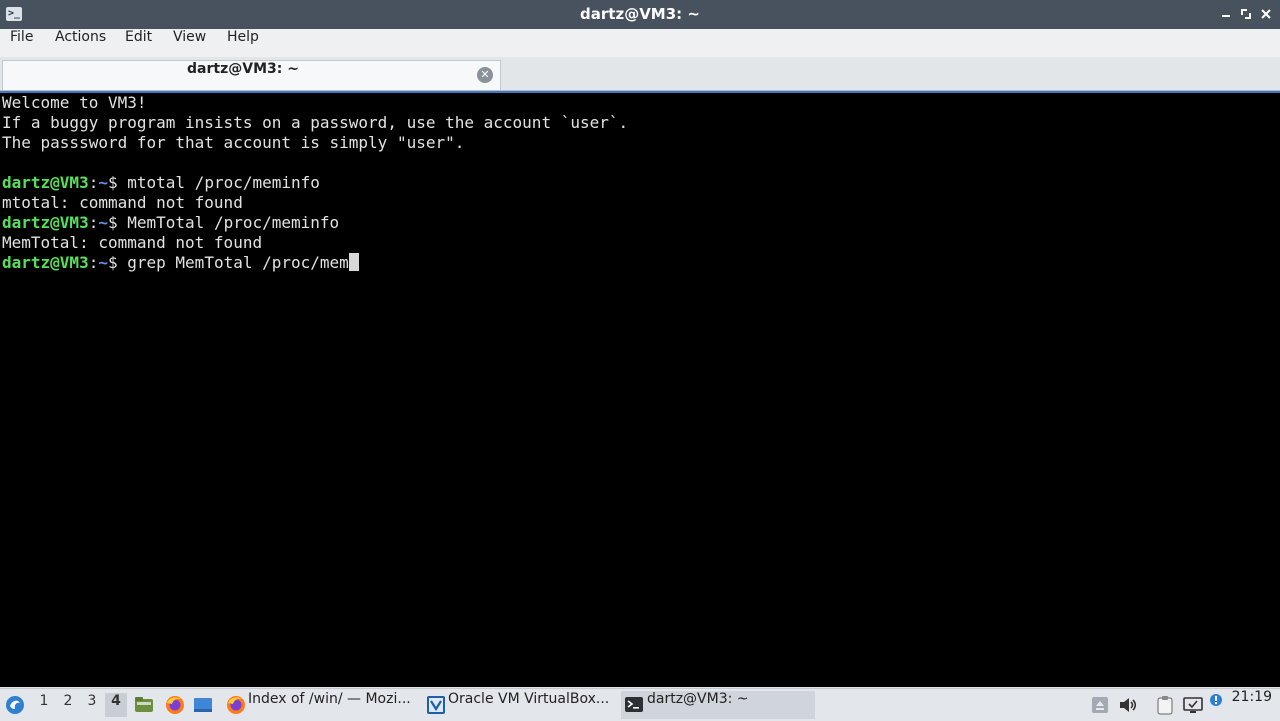  I want to click on maximize-icon, so click(1246, 14).